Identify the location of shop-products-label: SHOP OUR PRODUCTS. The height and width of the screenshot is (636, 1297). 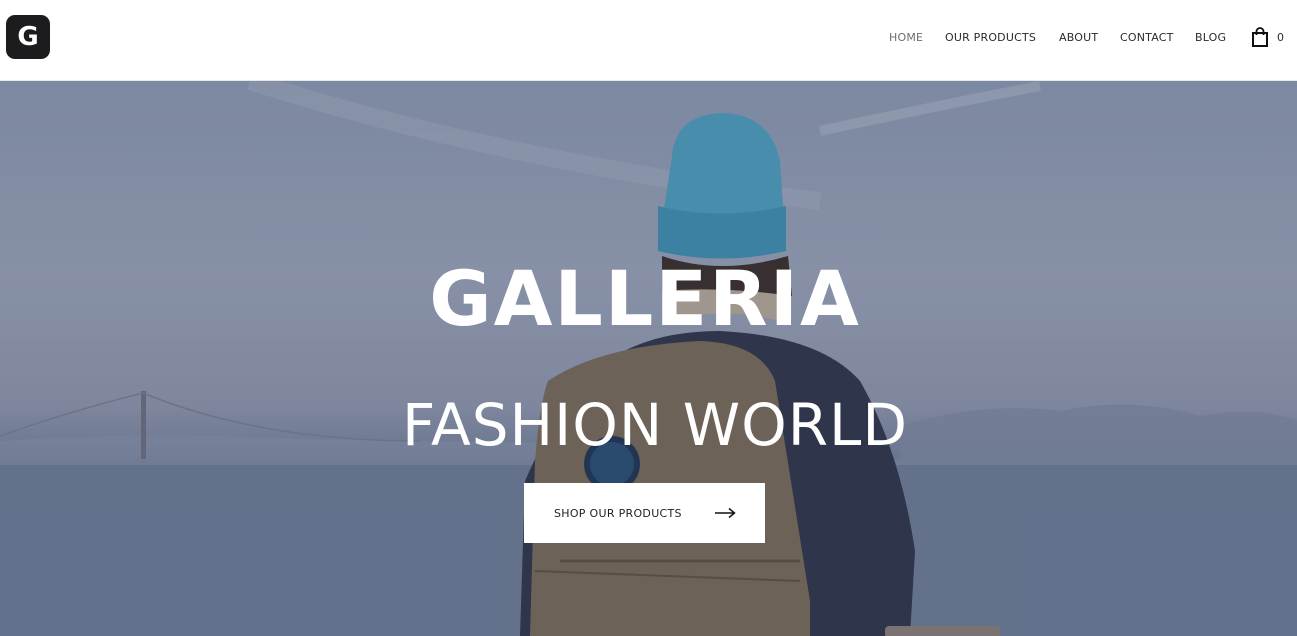
(618, 513).